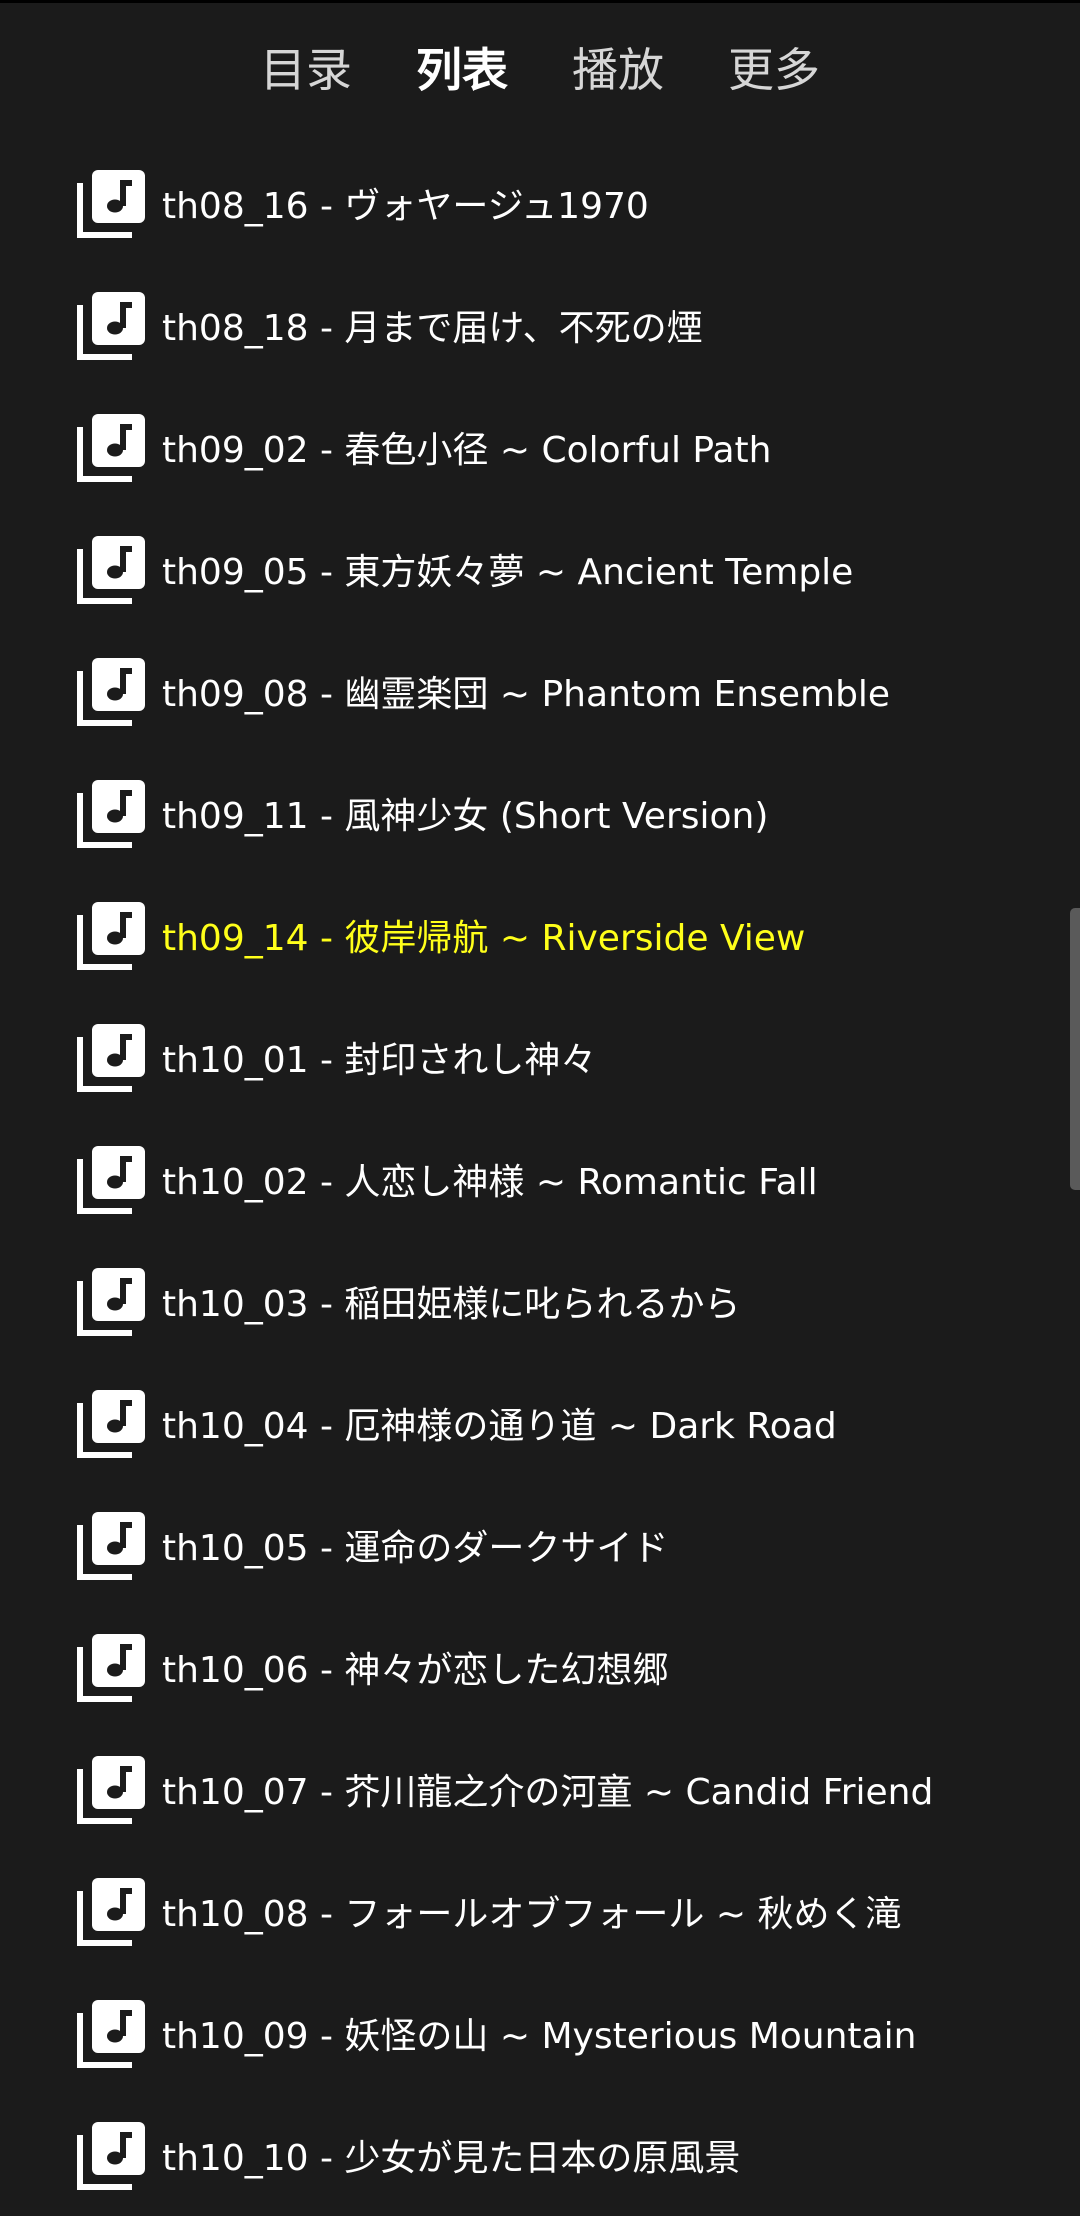  What do you see at coordinates (451, 2158) in the screenshot?
I see `playlist-item-label: th10_10 - 少女が見た日本の原風景` at bounding box center [451, 2158].